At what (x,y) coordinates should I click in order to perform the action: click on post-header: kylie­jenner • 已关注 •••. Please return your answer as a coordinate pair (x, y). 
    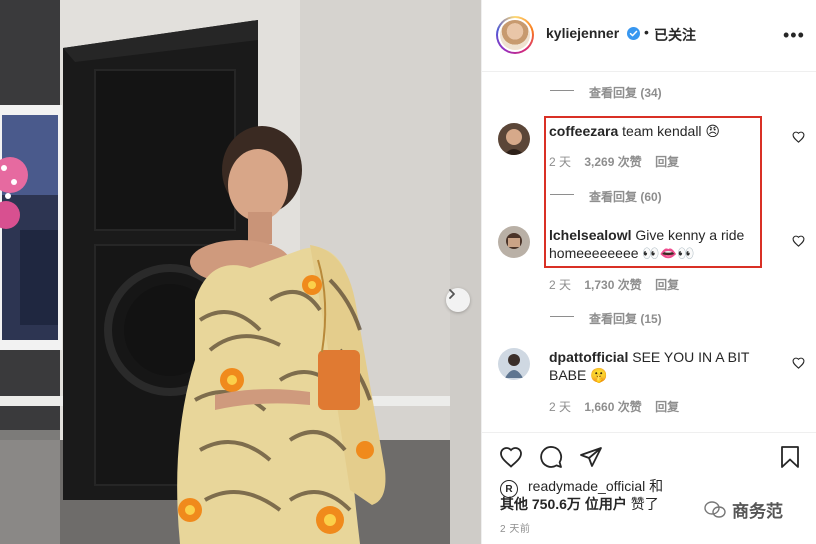
    Looking at the image, I should click on (649, 36).